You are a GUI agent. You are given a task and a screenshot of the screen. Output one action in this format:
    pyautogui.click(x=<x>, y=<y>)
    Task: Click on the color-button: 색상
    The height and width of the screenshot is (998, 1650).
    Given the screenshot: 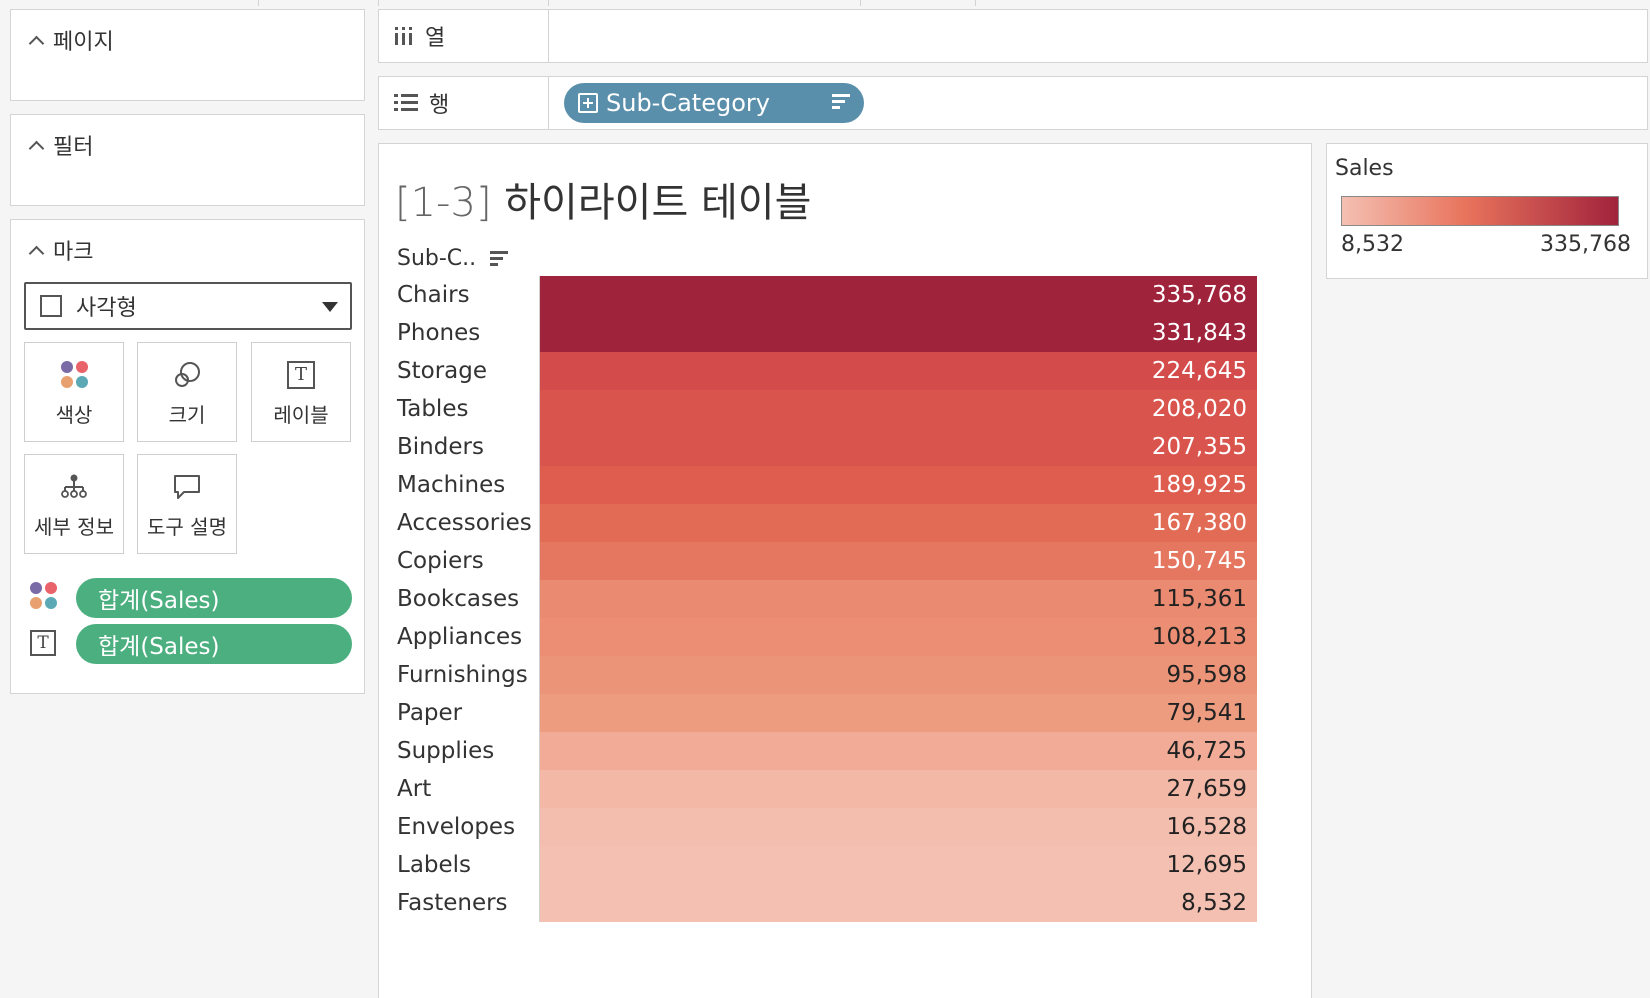 What is the action you would take?
    pyautogui.click(x=74, y=392)
    